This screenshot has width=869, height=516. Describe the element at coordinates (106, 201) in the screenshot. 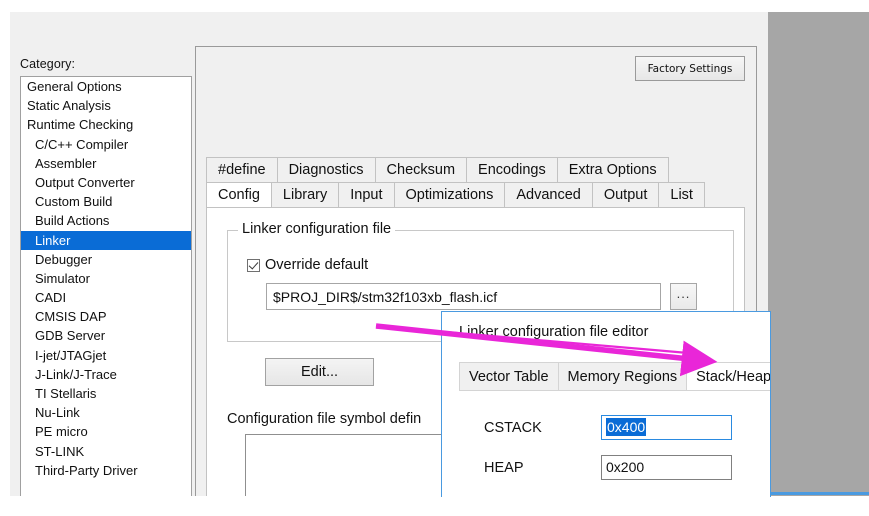

I see `category-item: Custom Build` at that location.